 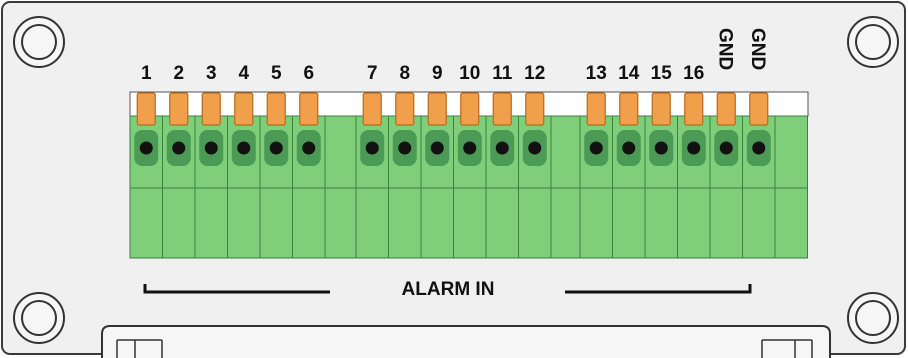 What do you see at coordinates (873, 318) in the screenshot?
I see `mounting-hole-bottom-right` at bounding box center [873, 318].